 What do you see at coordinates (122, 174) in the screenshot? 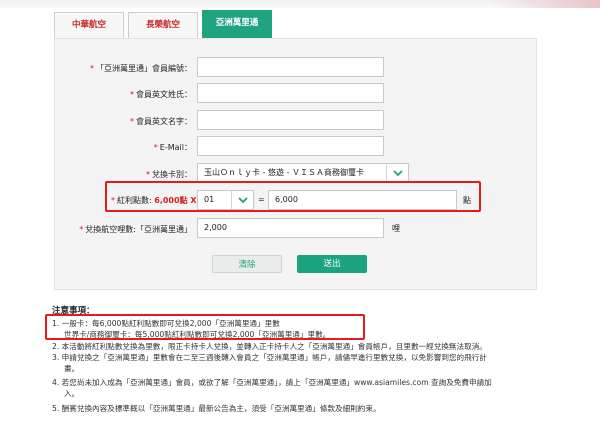
I see `card-type-label: * 兌換卡別：` at bounding box center [122, 174].